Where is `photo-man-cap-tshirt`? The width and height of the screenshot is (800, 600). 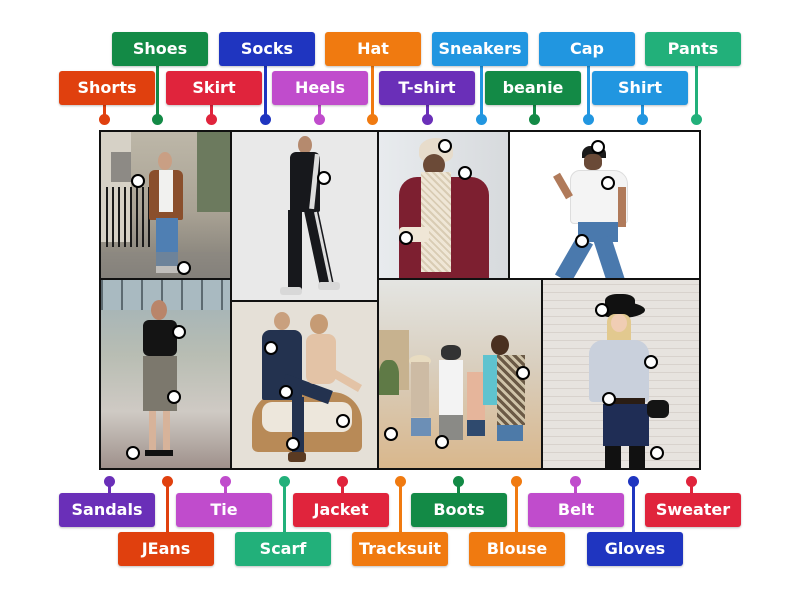
photo-man-cap-tshirt is located at coordinates (604, 216).